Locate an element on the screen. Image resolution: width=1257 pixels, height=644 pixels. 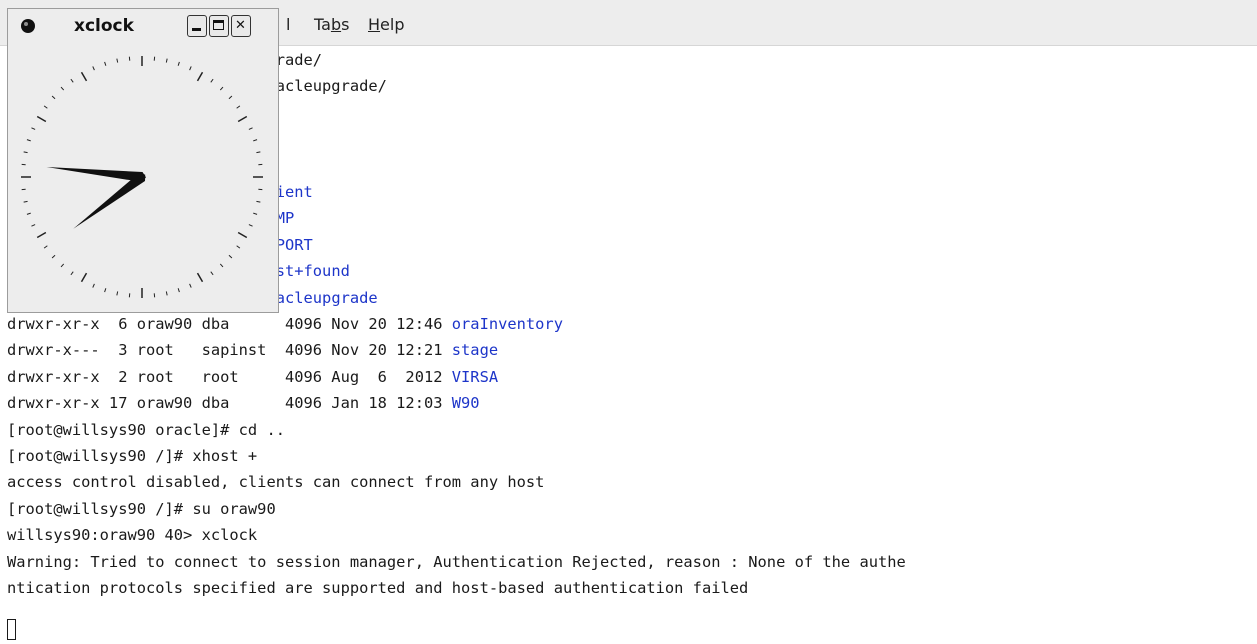
terminal-line: [root@willsys90 /]# xhost + is located at coordinates (132, 456).